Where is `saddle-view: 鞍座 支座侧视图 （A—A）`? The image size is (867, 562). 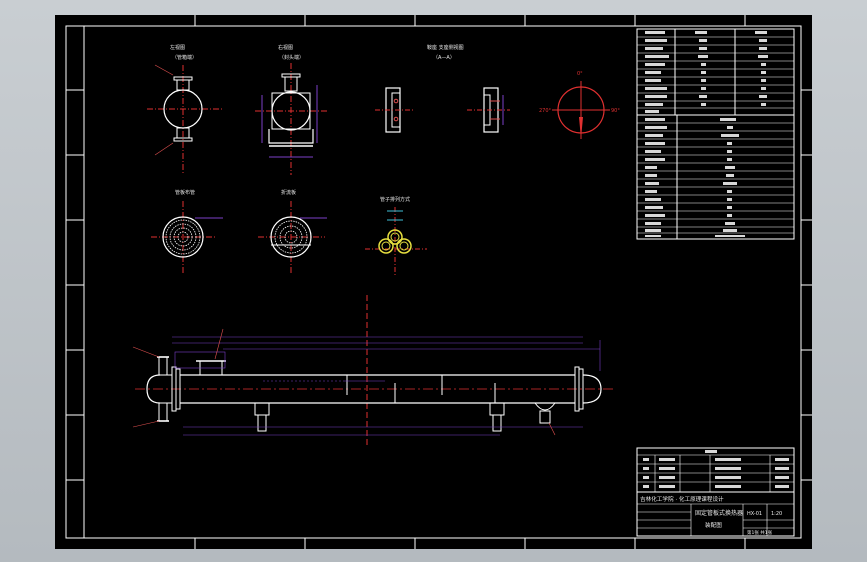
saddle-view: 鞍座 支座侧视图 （A—A） is located at coordinates (442, 88).